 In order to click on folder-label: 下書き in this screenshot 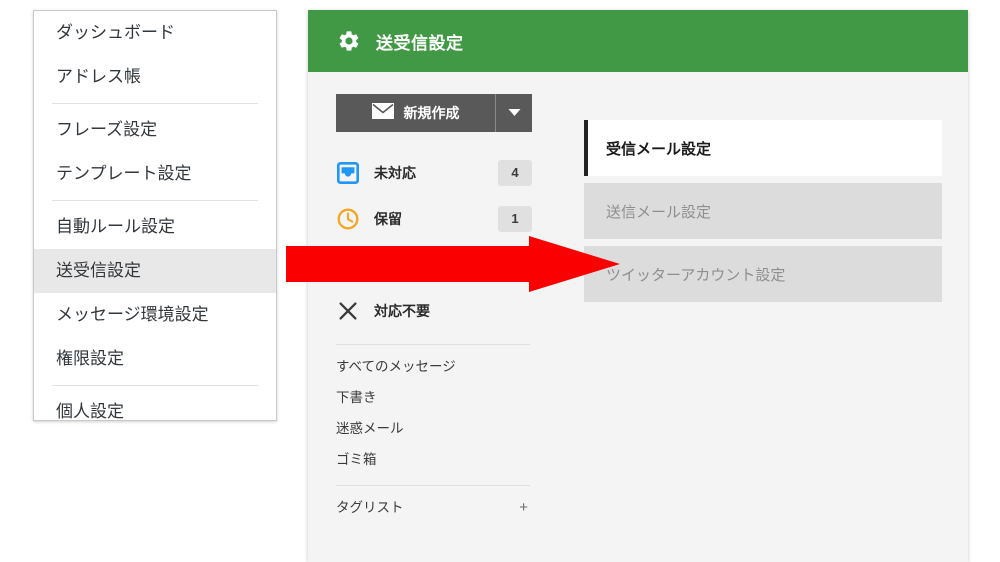, I will do `click(356, 397)`.